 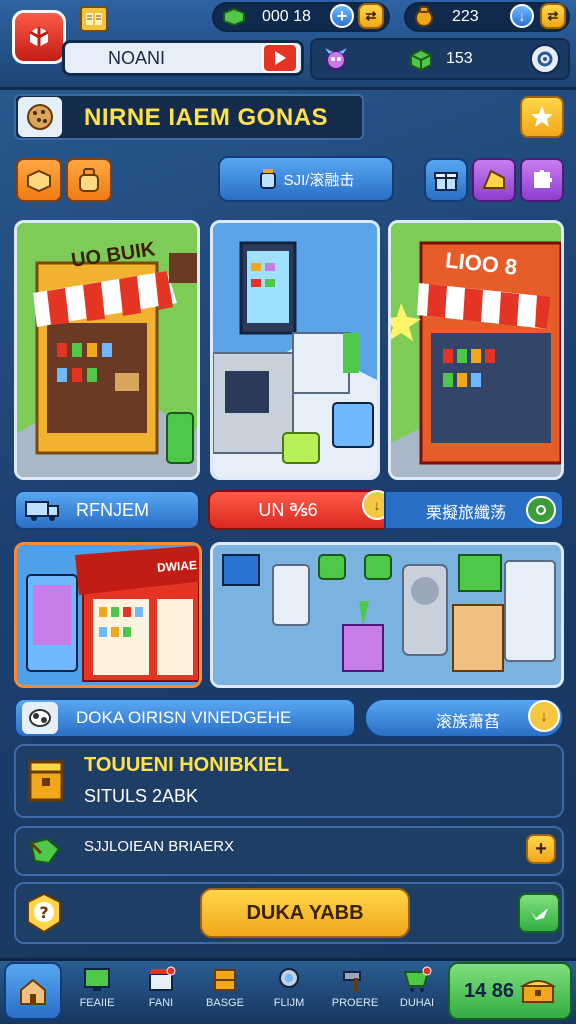 I want to click on gold-bag-icon, so click(x=424, y=16).